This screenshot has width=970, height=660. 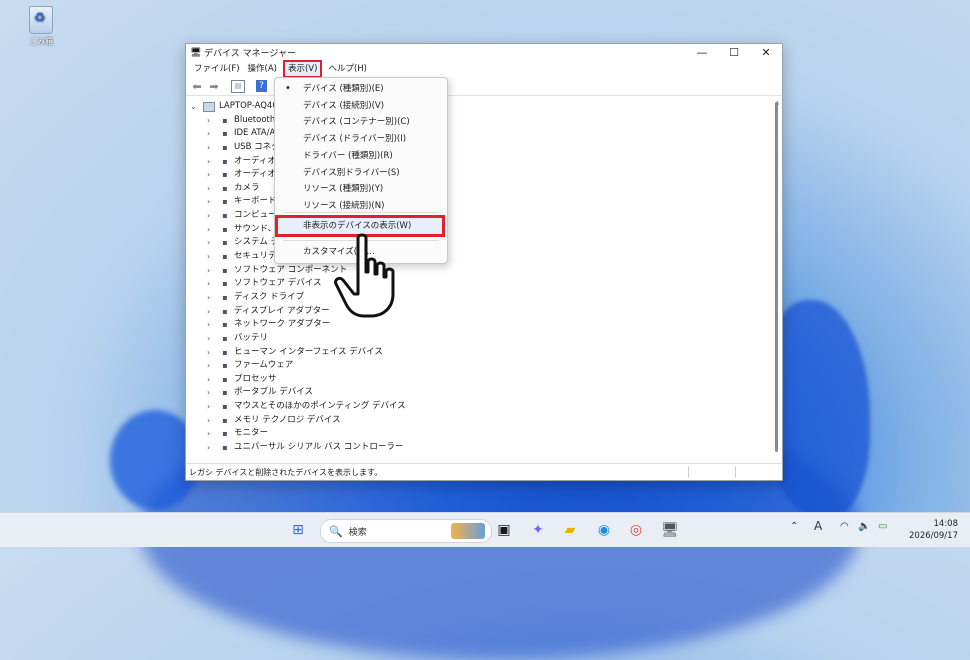 I want to click on menu-item-label: リソース (種類別)(Y), so click(x=343, y=189).